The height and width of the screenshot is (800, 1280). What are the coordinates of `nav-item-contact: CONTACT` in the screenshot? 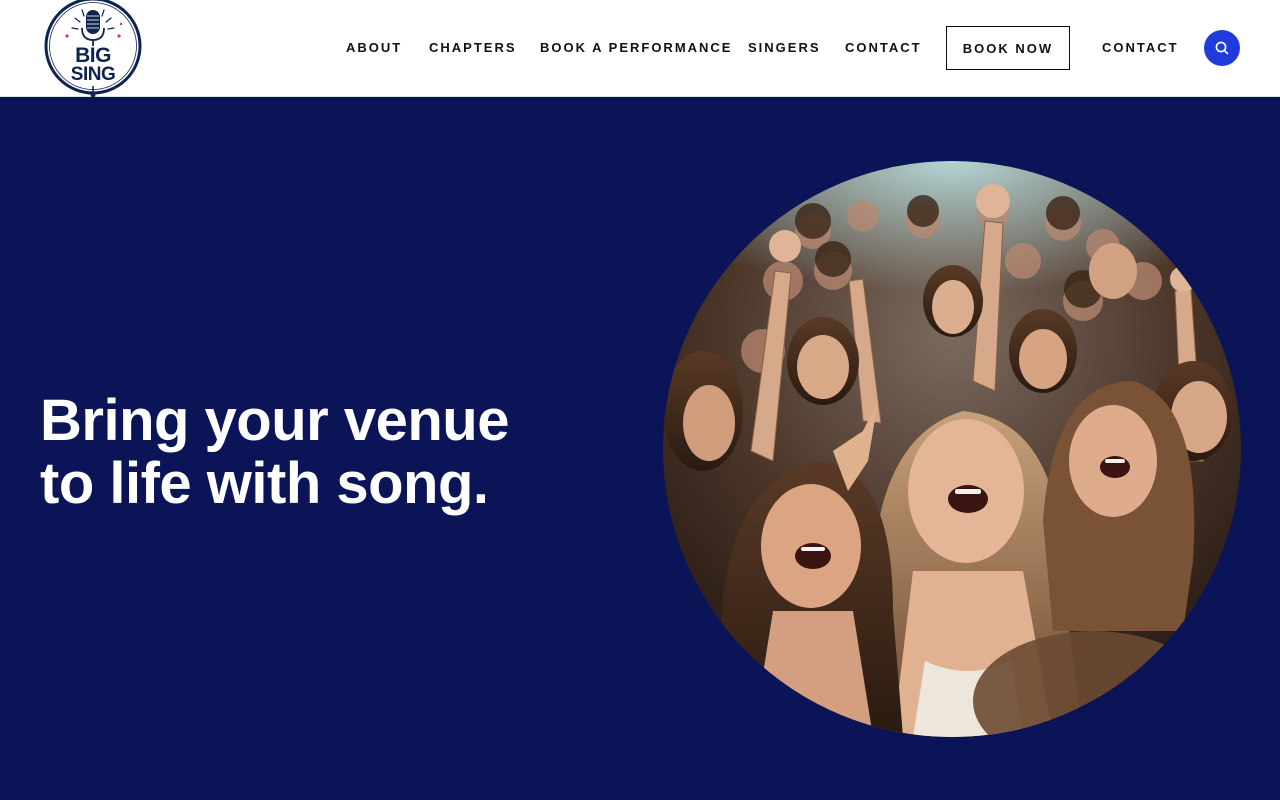 It's located at (883, 47).